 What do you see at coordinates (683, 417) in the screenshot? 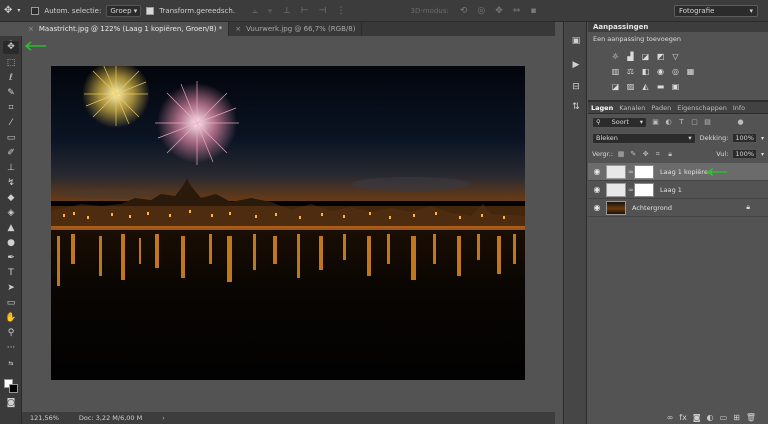
I see `fx-icon: fx` at bounding box center [683, 417].